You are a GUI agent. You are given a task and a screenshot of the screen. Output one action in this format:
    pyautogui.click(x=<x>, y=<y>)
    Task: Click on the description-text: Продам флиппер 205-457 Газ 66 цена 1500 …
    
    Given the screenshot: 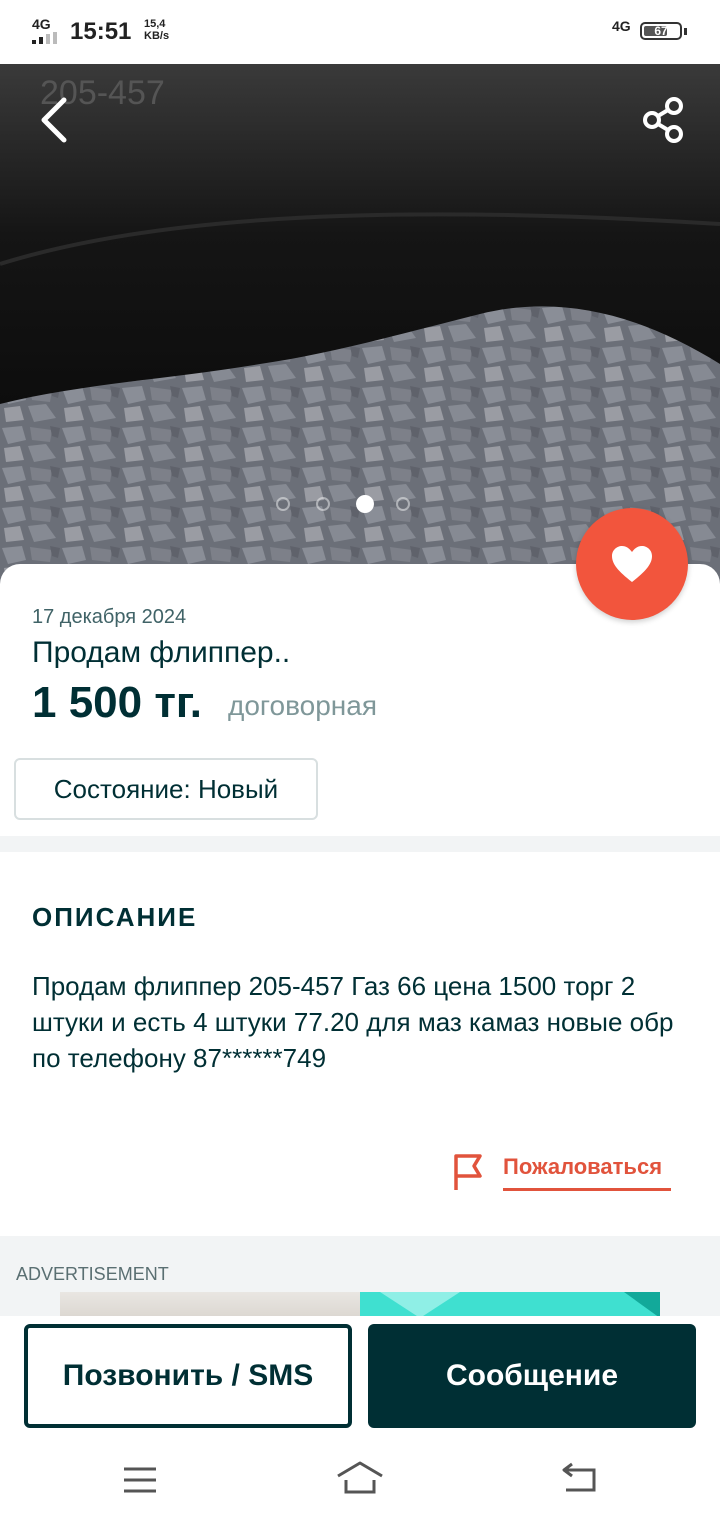 What is the action you would take?
    pyautogui.click(x=353, y=1022)
    